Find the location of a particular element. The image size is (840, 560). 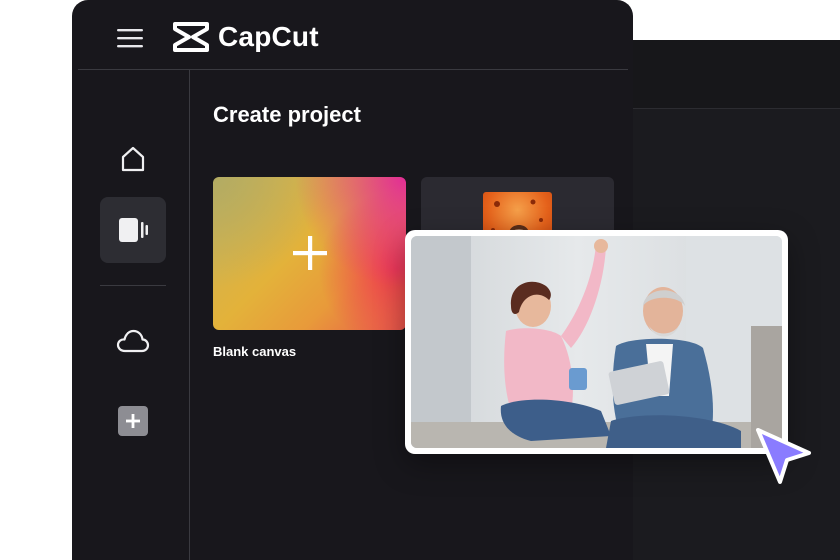

background-window-topbar is located at coordinates (720, 74).